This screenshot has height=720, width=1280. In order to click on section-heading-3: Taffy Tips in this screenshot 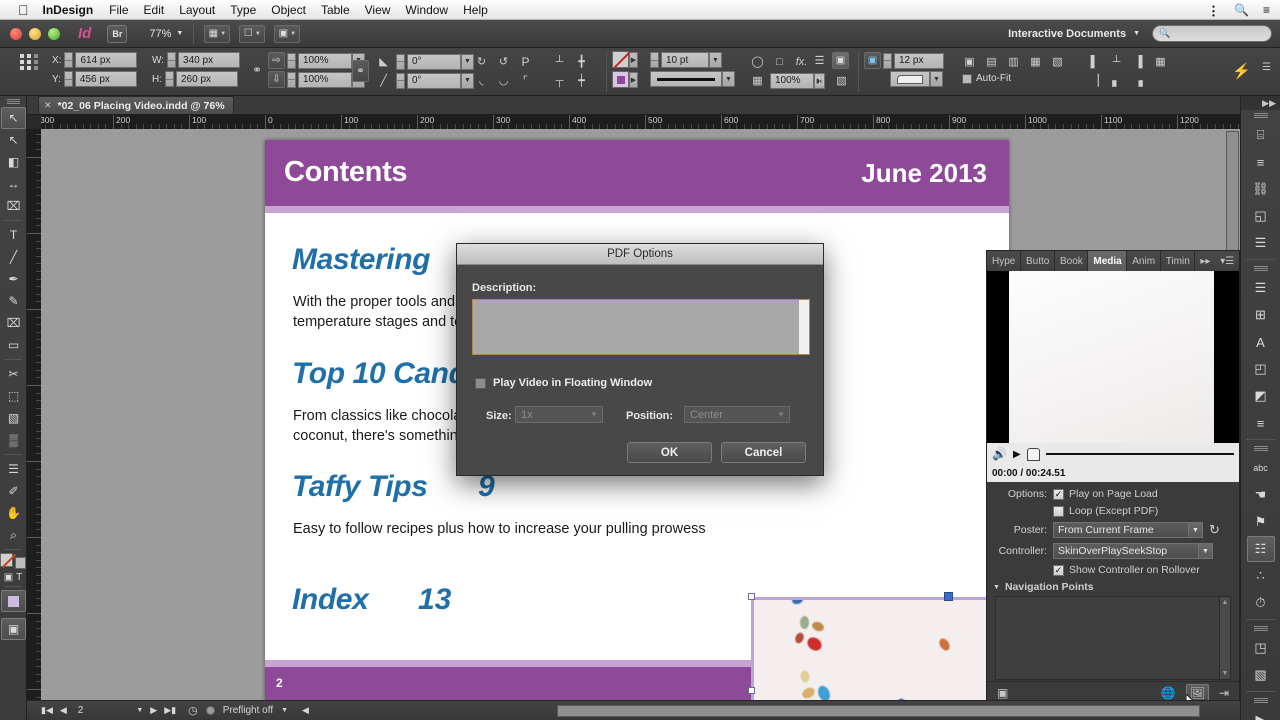, I will do `click(360, 487)`.